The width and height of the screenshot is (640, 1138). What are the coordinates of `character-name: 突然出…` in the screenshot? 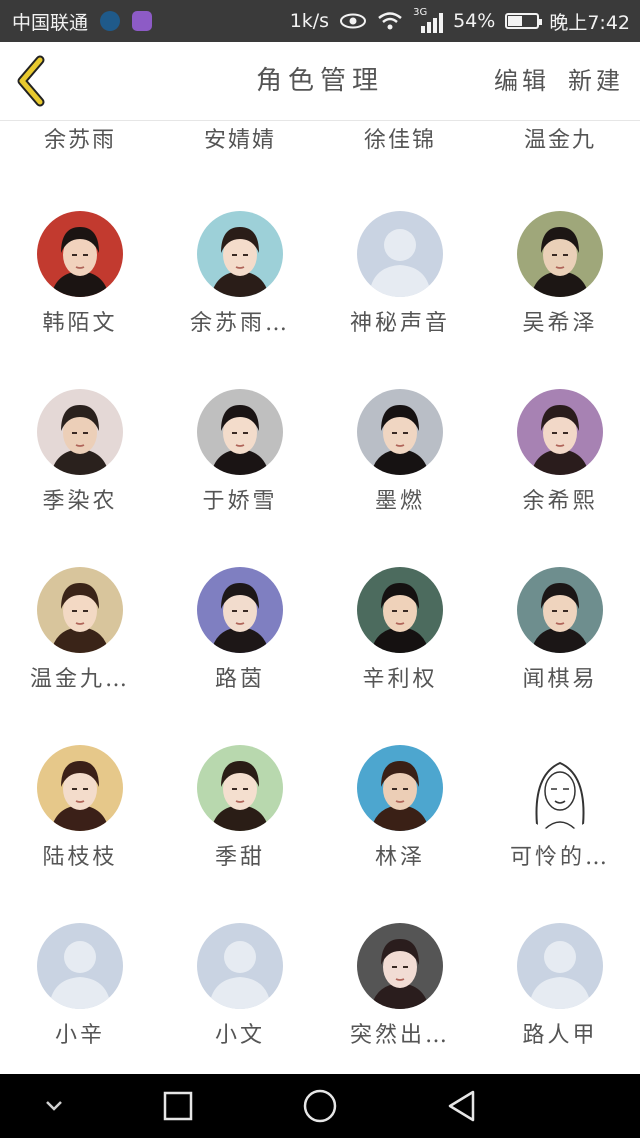 It's located at (399, 1035).